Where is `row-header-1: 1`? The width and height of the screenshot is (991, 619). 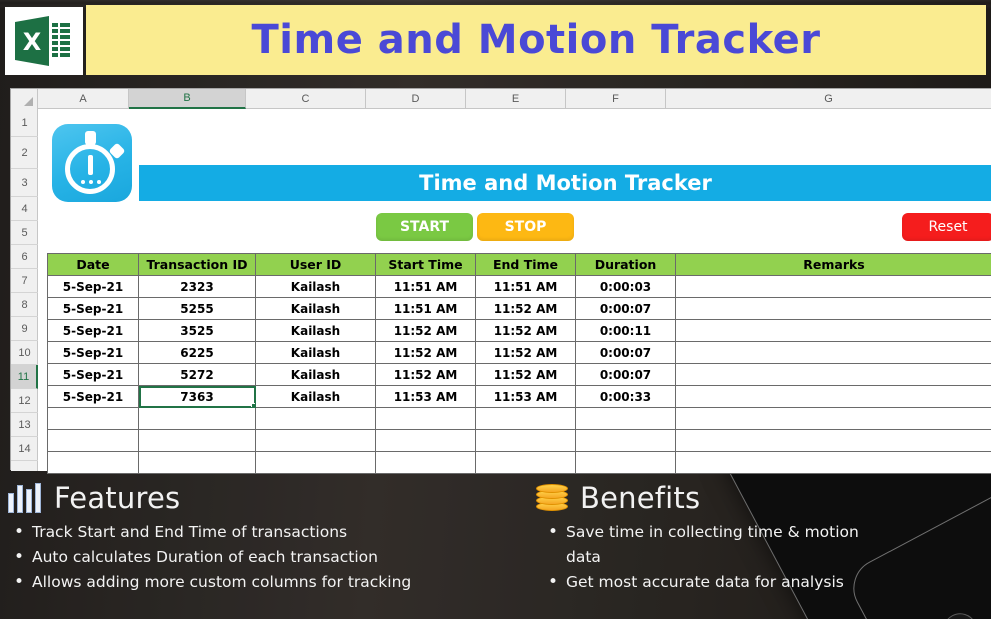
row-header-1: 1 is located at coordinates (24, 123).